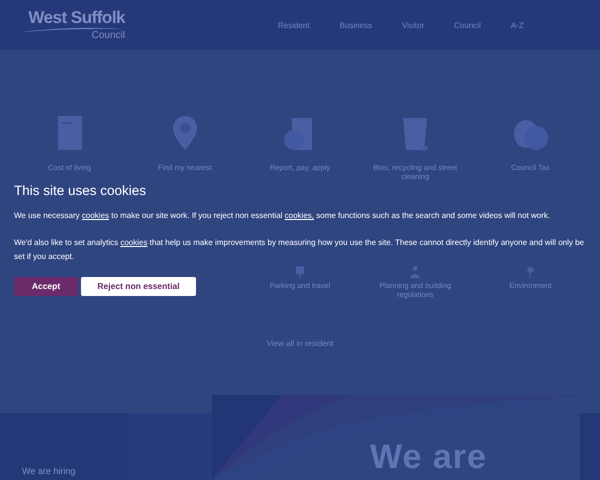  I want to click on promo-text: We are hiring, so click(49, 471).